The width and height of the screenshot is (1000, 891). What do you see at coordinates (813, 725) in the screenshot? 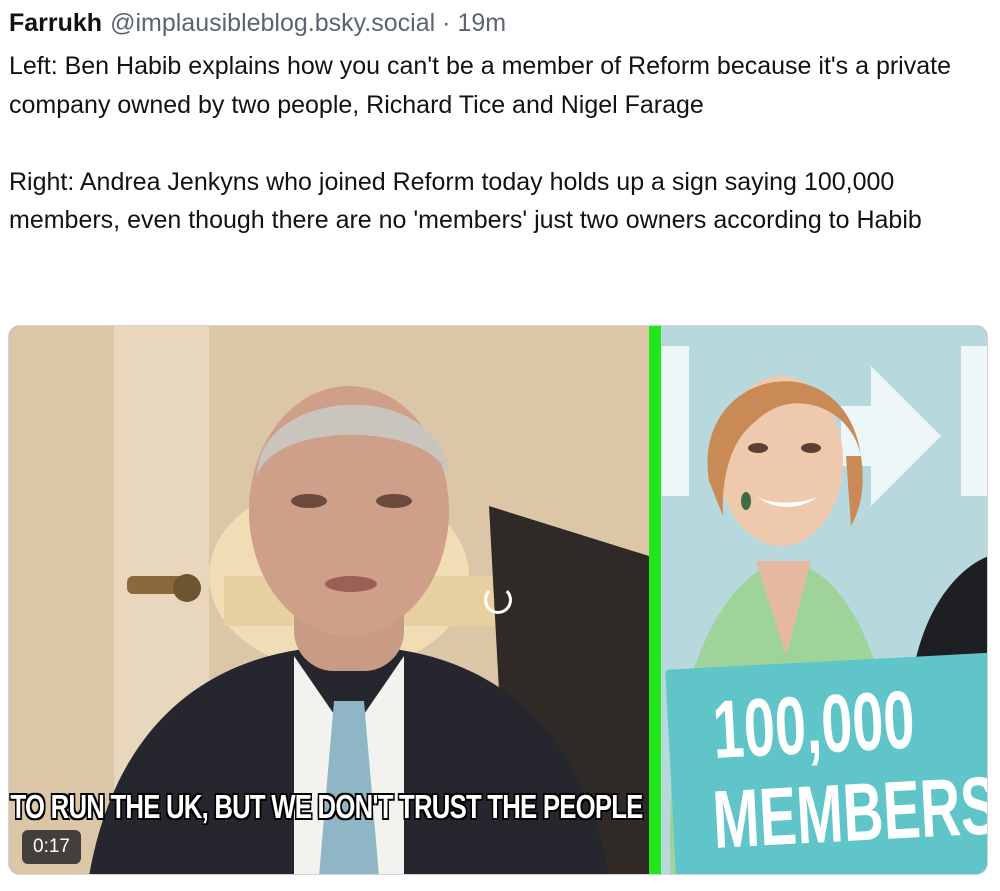
I see `sign-number: 100,000` at bounding box center [813, 725].